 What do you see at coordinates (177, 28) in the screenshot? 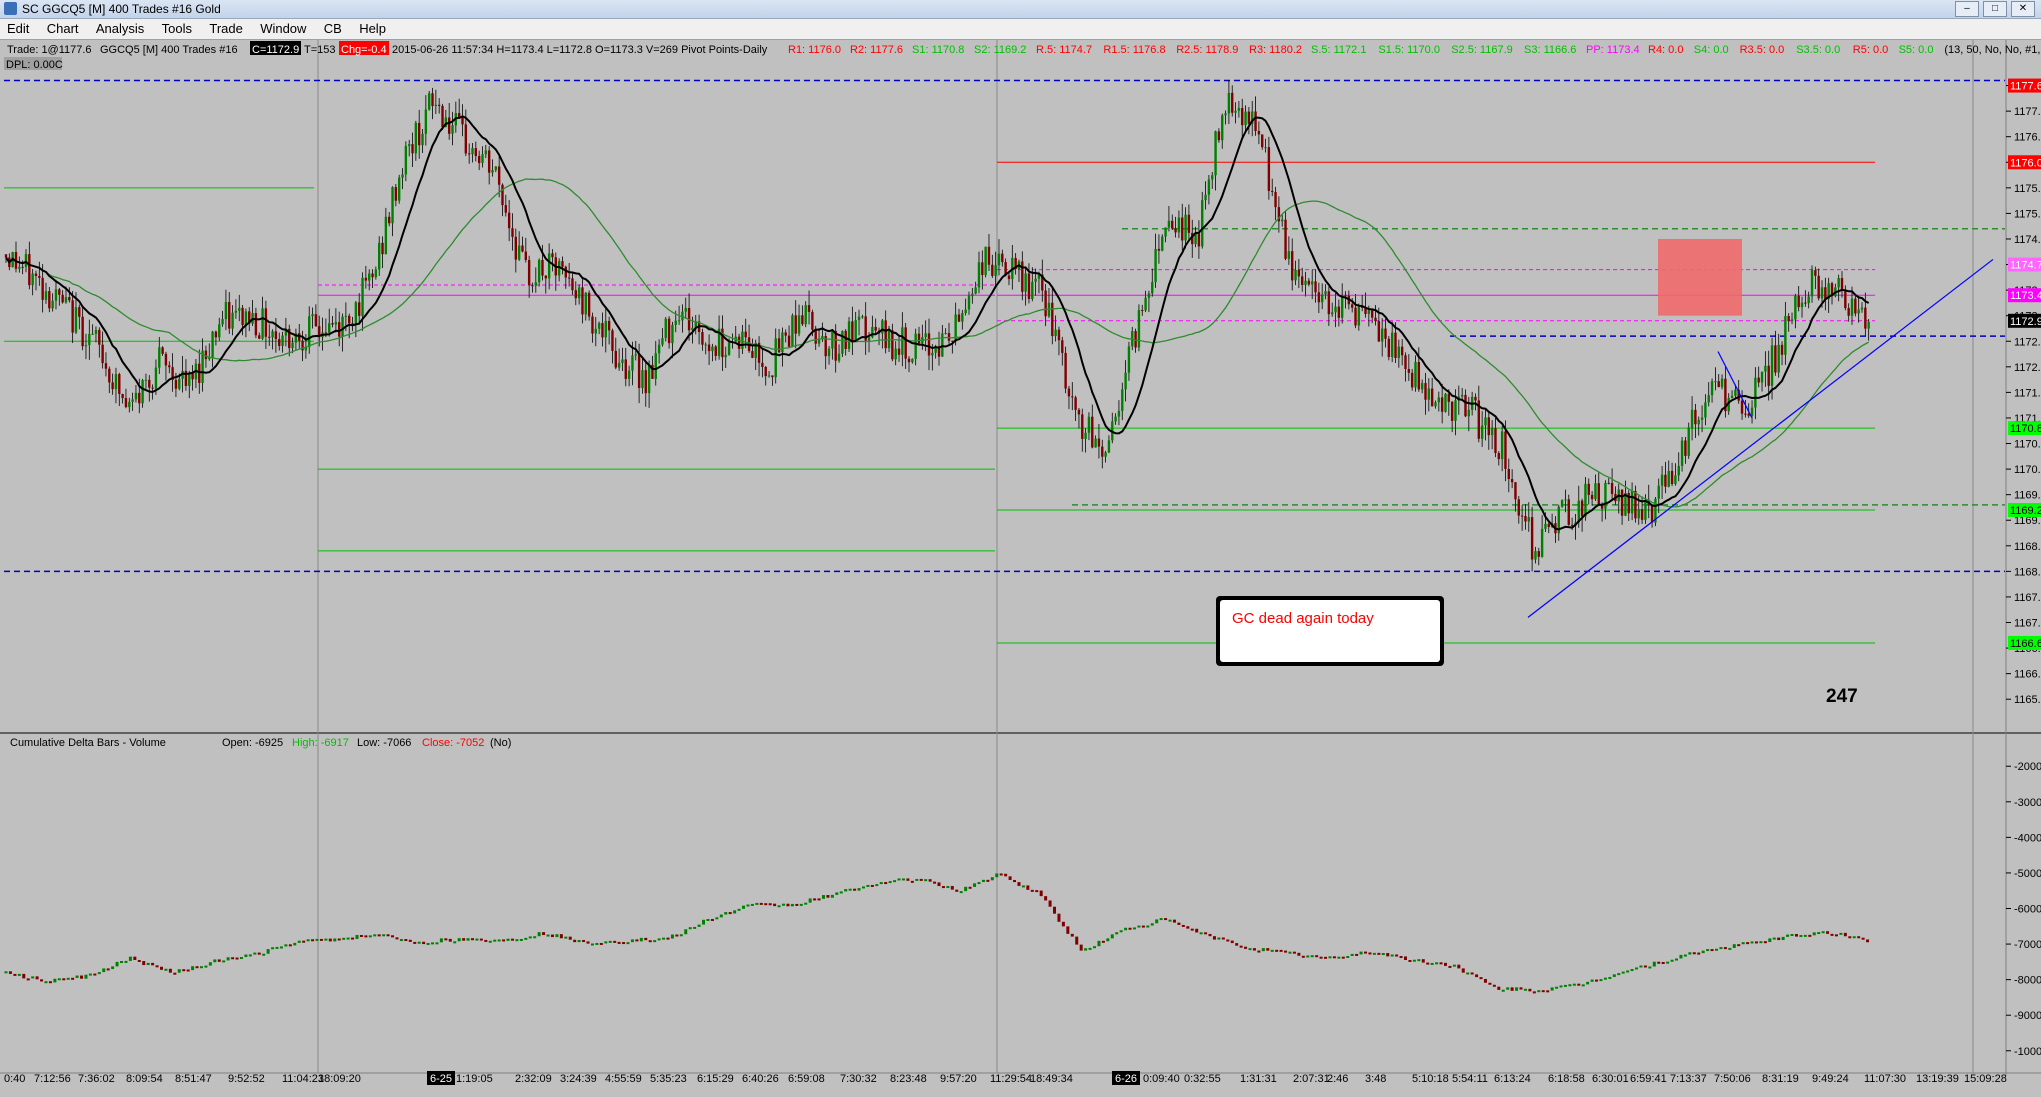
I see `menu-tools: Tools` at bounding box center [177, 28].